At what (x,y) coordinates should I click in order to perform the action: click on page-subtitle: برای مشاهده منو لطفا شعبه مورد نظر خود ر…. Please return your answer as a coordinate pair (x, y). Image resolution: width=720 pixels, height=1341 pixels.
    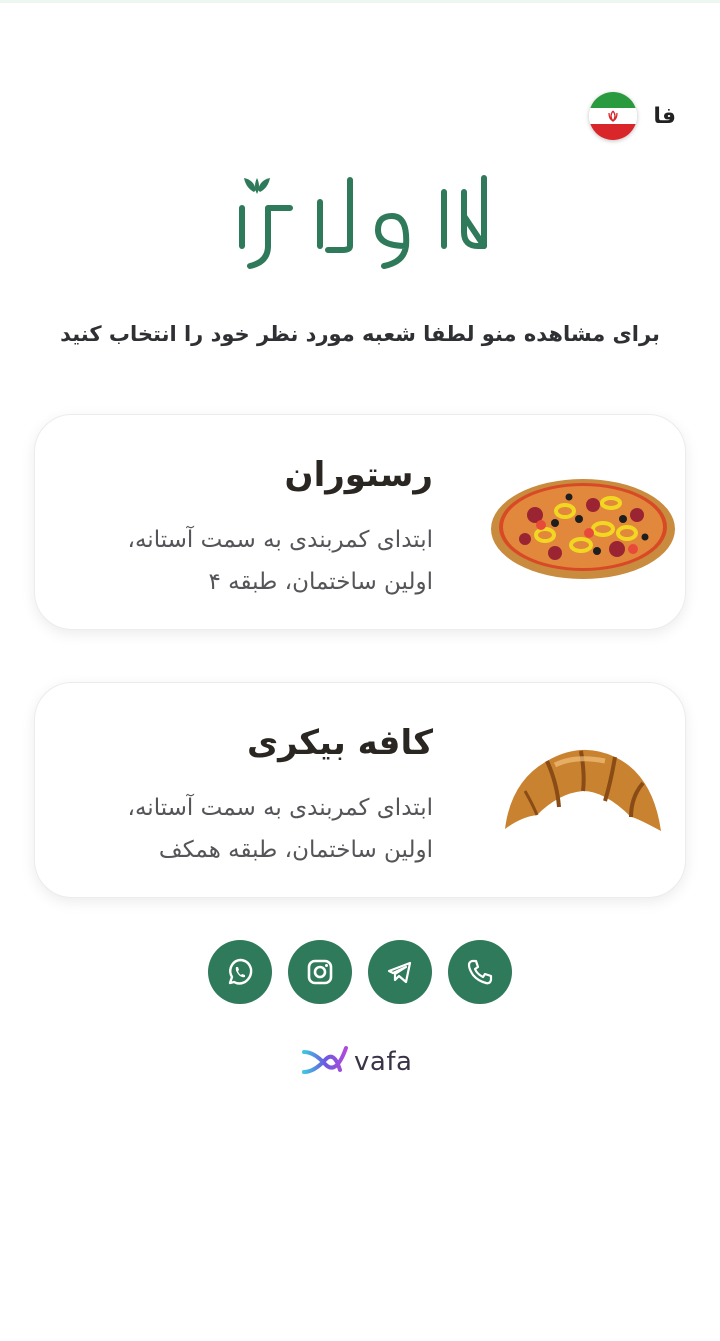
    Looking at the image, I should click on (360, 334).